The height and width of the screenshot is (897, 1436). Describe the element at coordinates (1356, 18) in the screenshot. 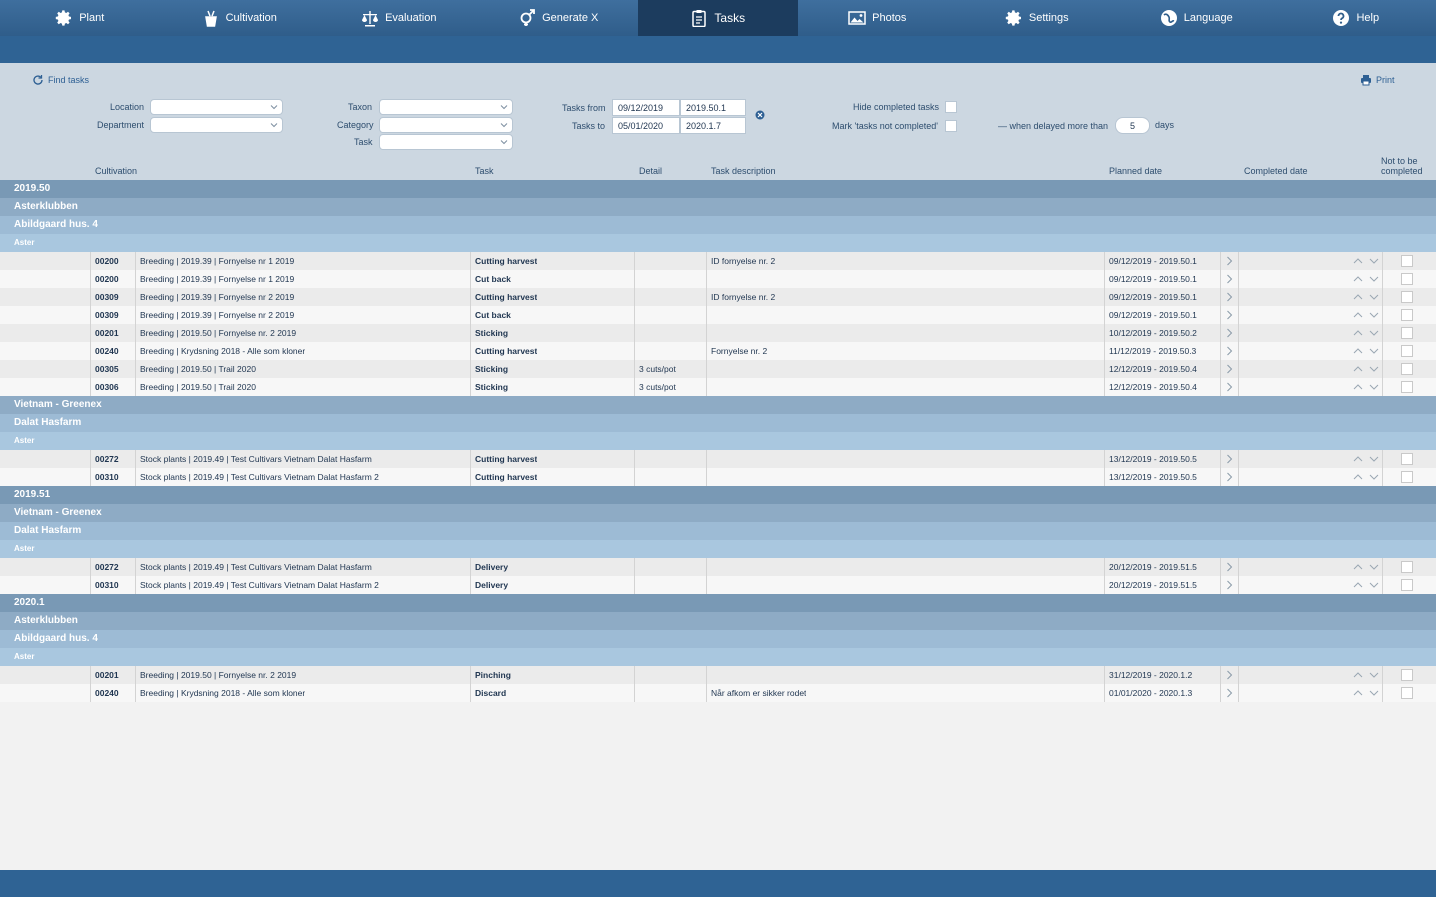

I see `nav-tab-help: Help` at that location.